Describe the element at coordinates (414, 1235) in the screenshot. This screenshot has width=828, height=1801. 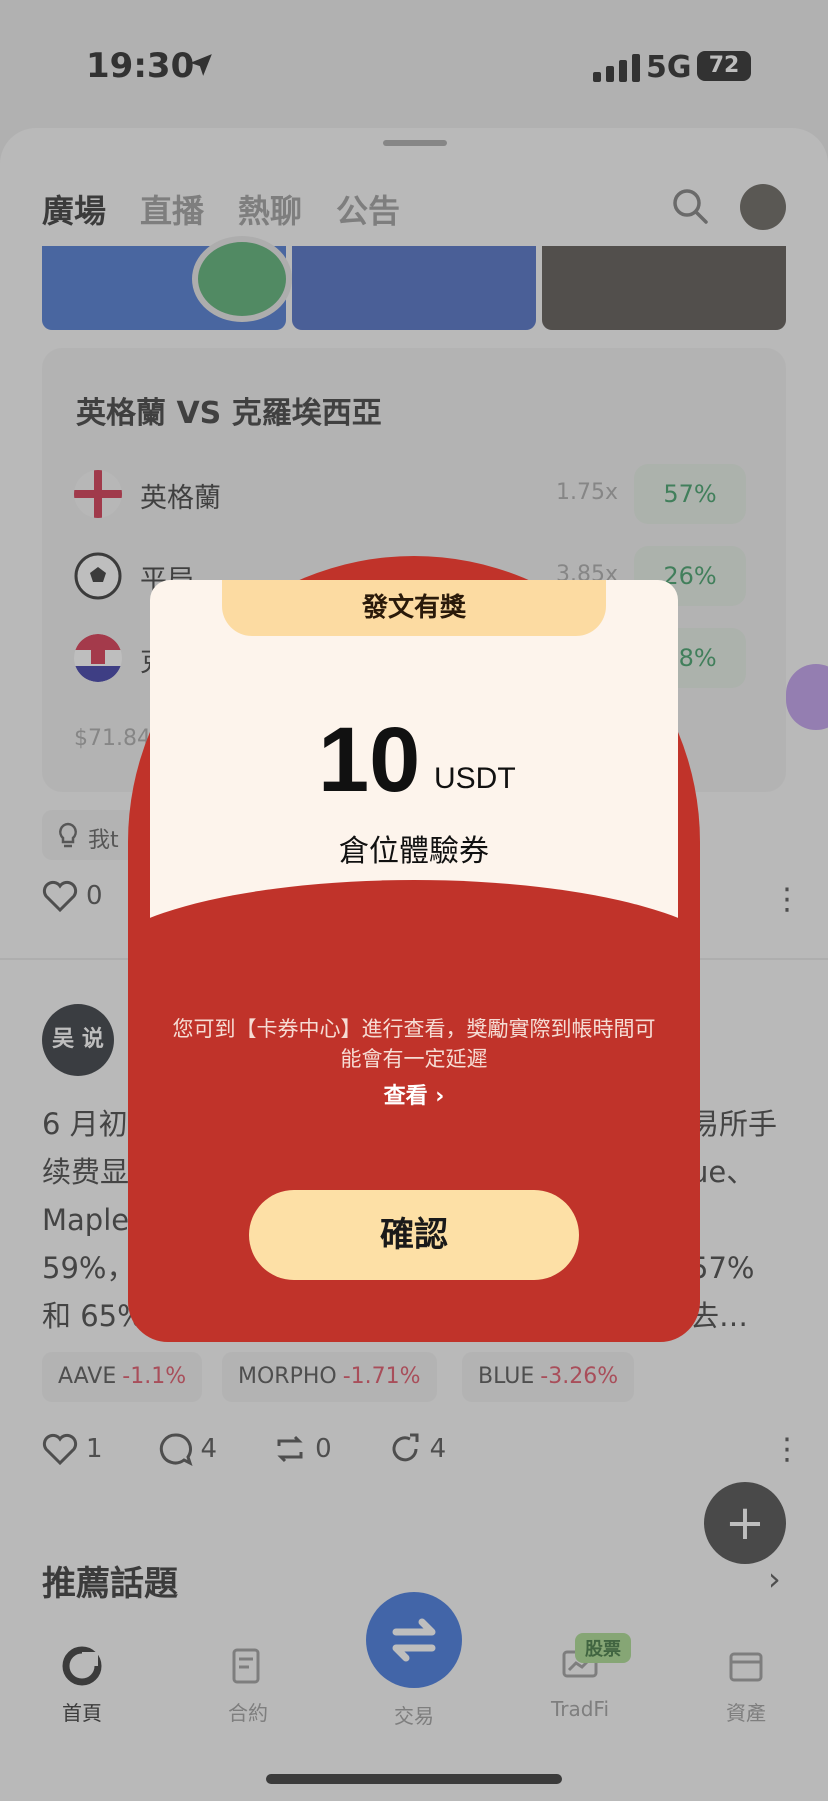
I see `confirm-button: 確認` at that location.